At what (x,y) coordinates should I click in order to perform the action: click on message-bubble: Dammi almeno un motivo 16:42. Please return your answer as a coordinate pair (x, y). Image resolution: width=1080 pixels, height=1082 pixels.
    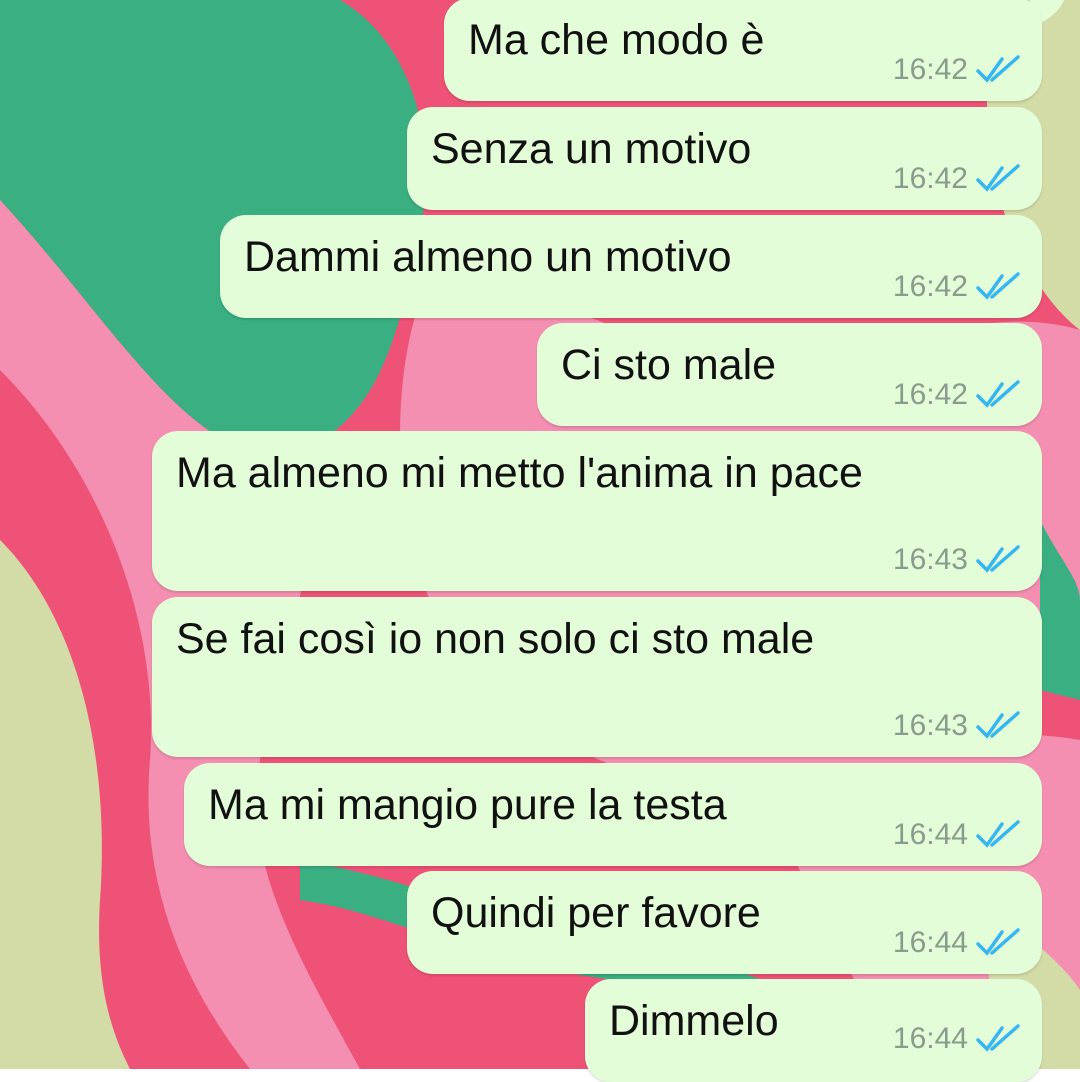
    Looking at the image, I should click on (631, 266).